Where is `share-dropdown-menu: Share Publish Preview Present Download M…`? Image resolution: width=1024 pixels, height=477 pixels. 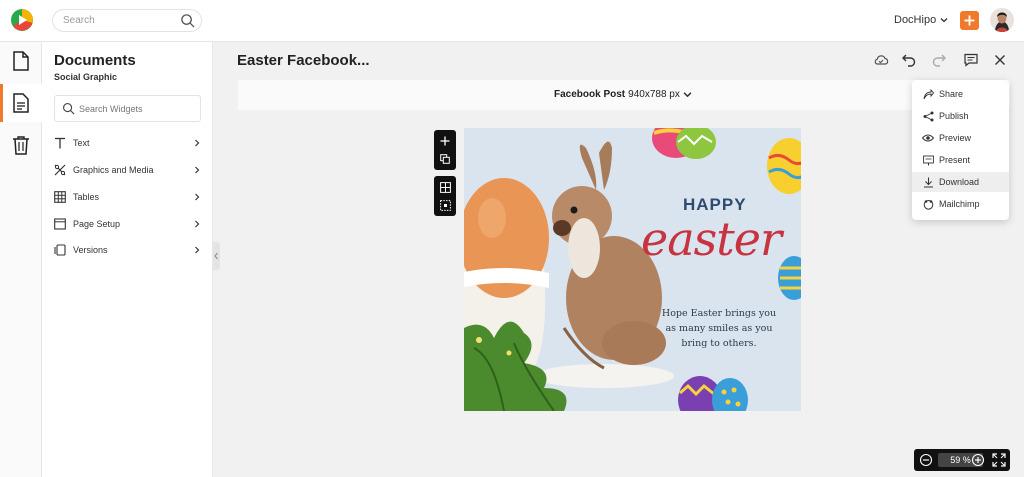
share-dropdown-menu: Share Publish Preview Present Download M… is located at coordinates (960, 150).